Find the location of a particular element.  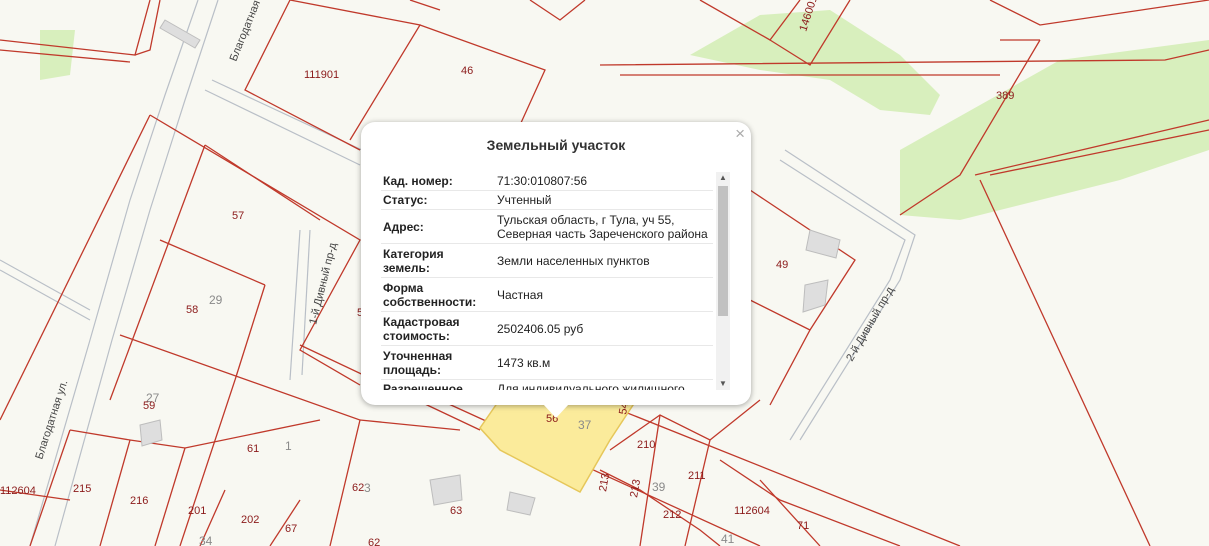

popup-title: Земельный участок is located at coordinates (556, 145).